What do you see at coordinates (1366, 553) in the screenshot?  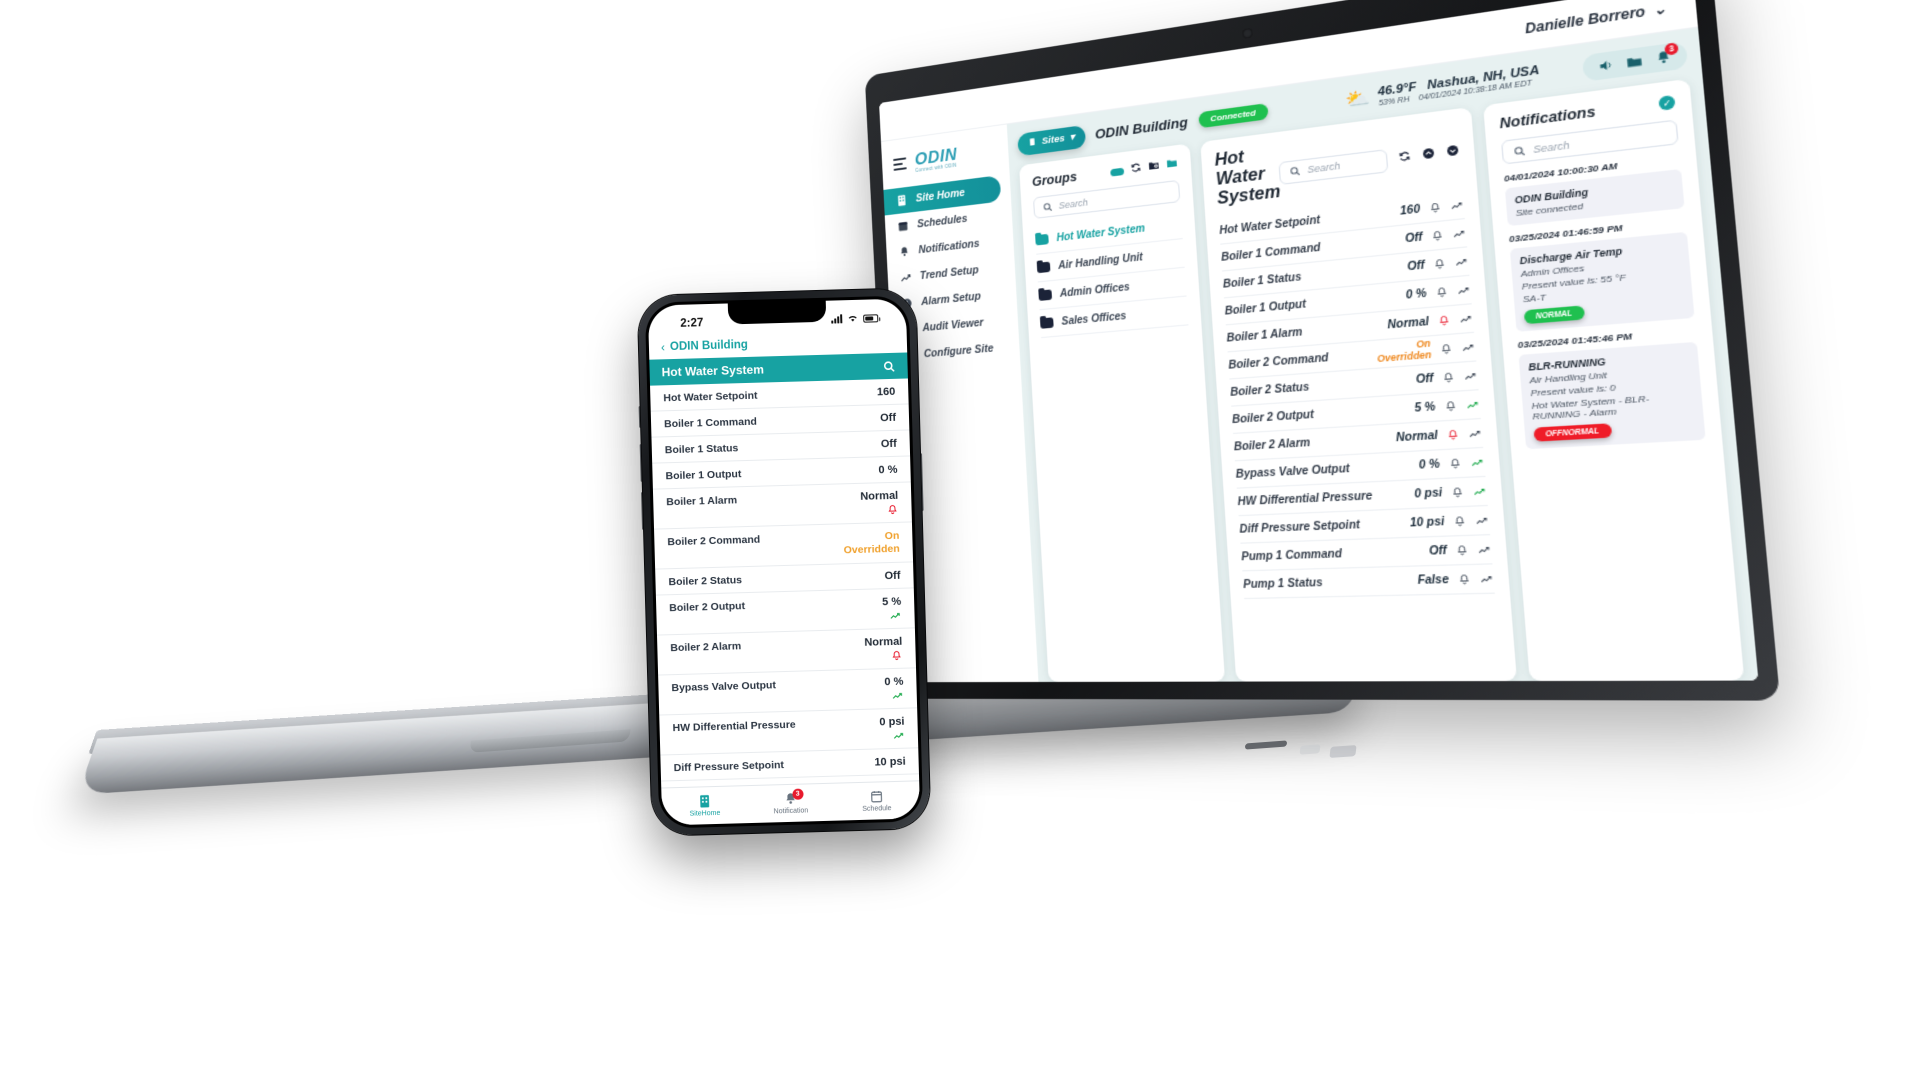 I see `point-row: Pump 1 Command Off` at bounding box center [1366, 553].